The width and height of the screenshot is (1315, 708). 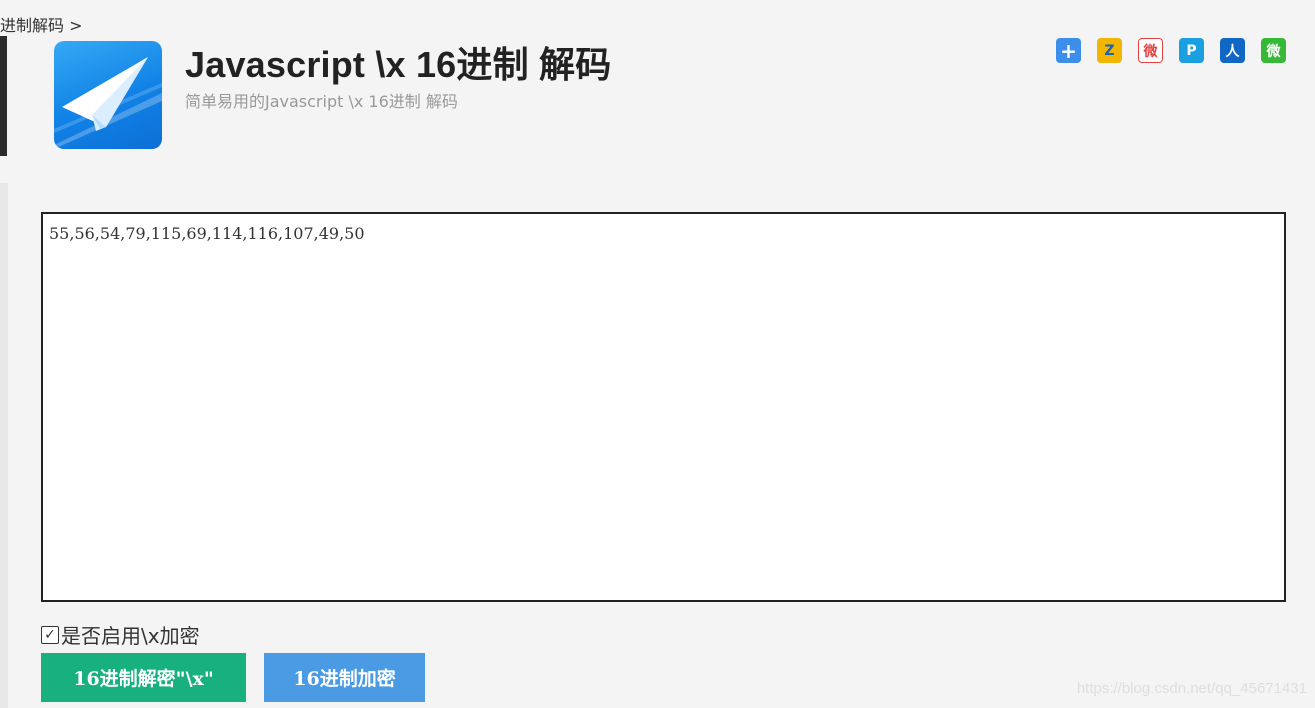 I want to click on watermark-text: https://blog.csdn.net/qq_45671431, so click(x=1191, y=688).